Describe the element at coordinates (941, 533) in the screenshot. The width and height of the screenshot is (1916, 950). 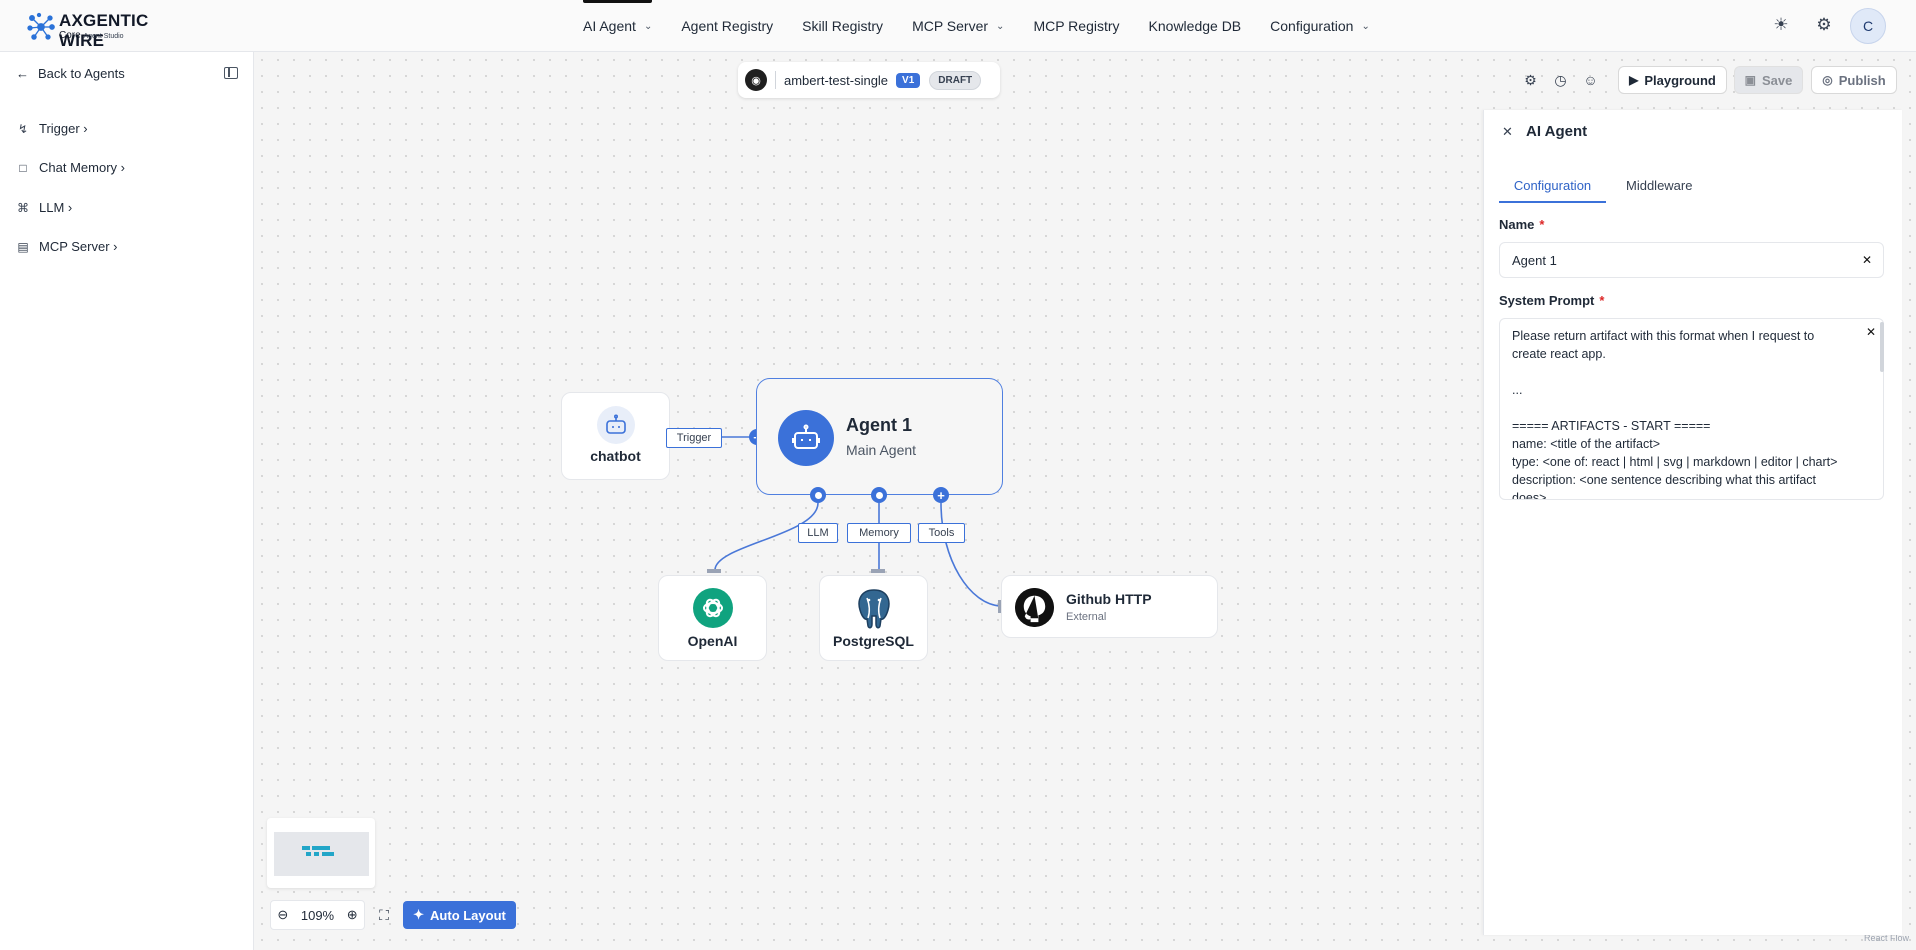
I see `tools-edge-label: Tools` at that location.